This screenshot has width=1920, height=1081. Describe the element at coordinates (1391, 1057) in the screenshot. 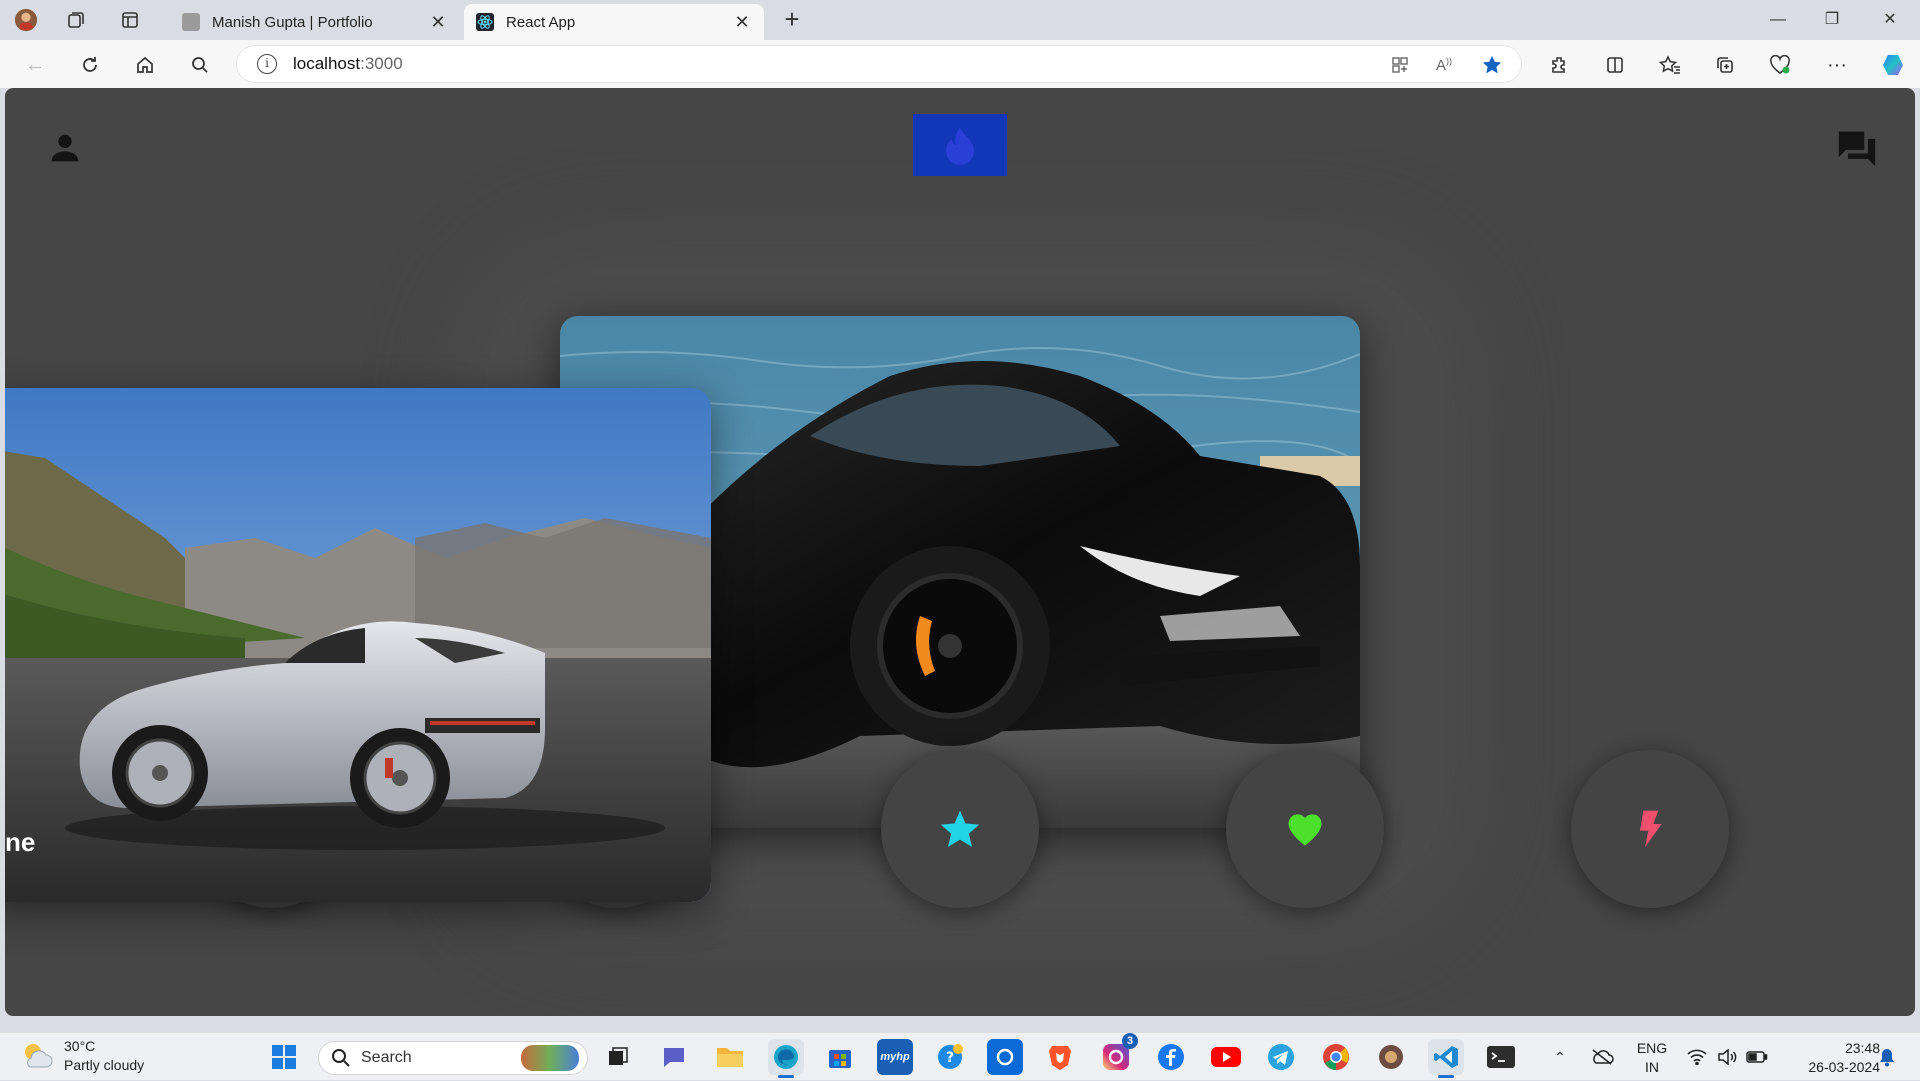

I see `app-icon` at that location.